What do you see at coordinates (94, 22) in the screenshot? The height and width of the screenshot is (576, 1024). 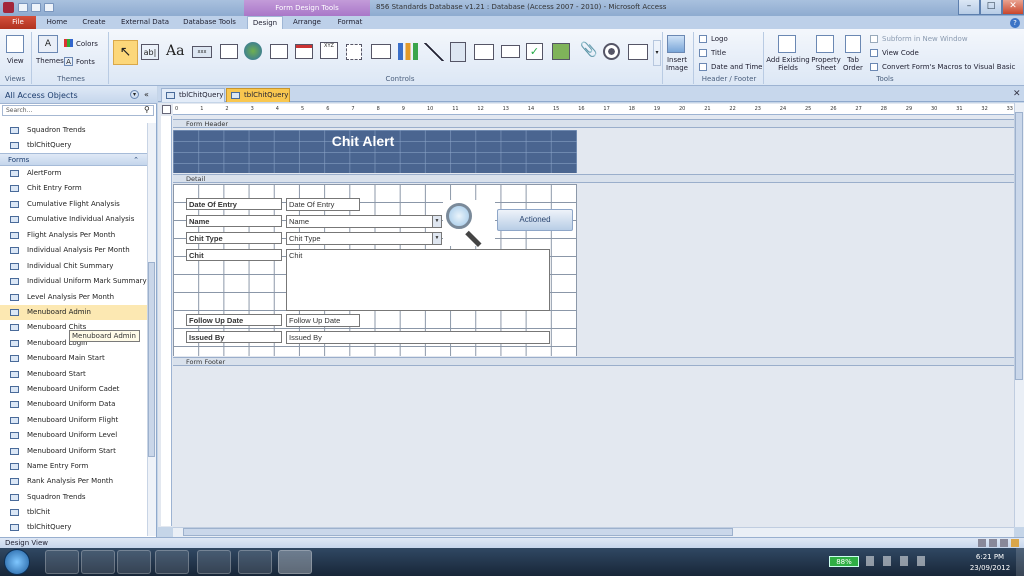 I see `tab-create: Create` at bounding box center [94, 22].